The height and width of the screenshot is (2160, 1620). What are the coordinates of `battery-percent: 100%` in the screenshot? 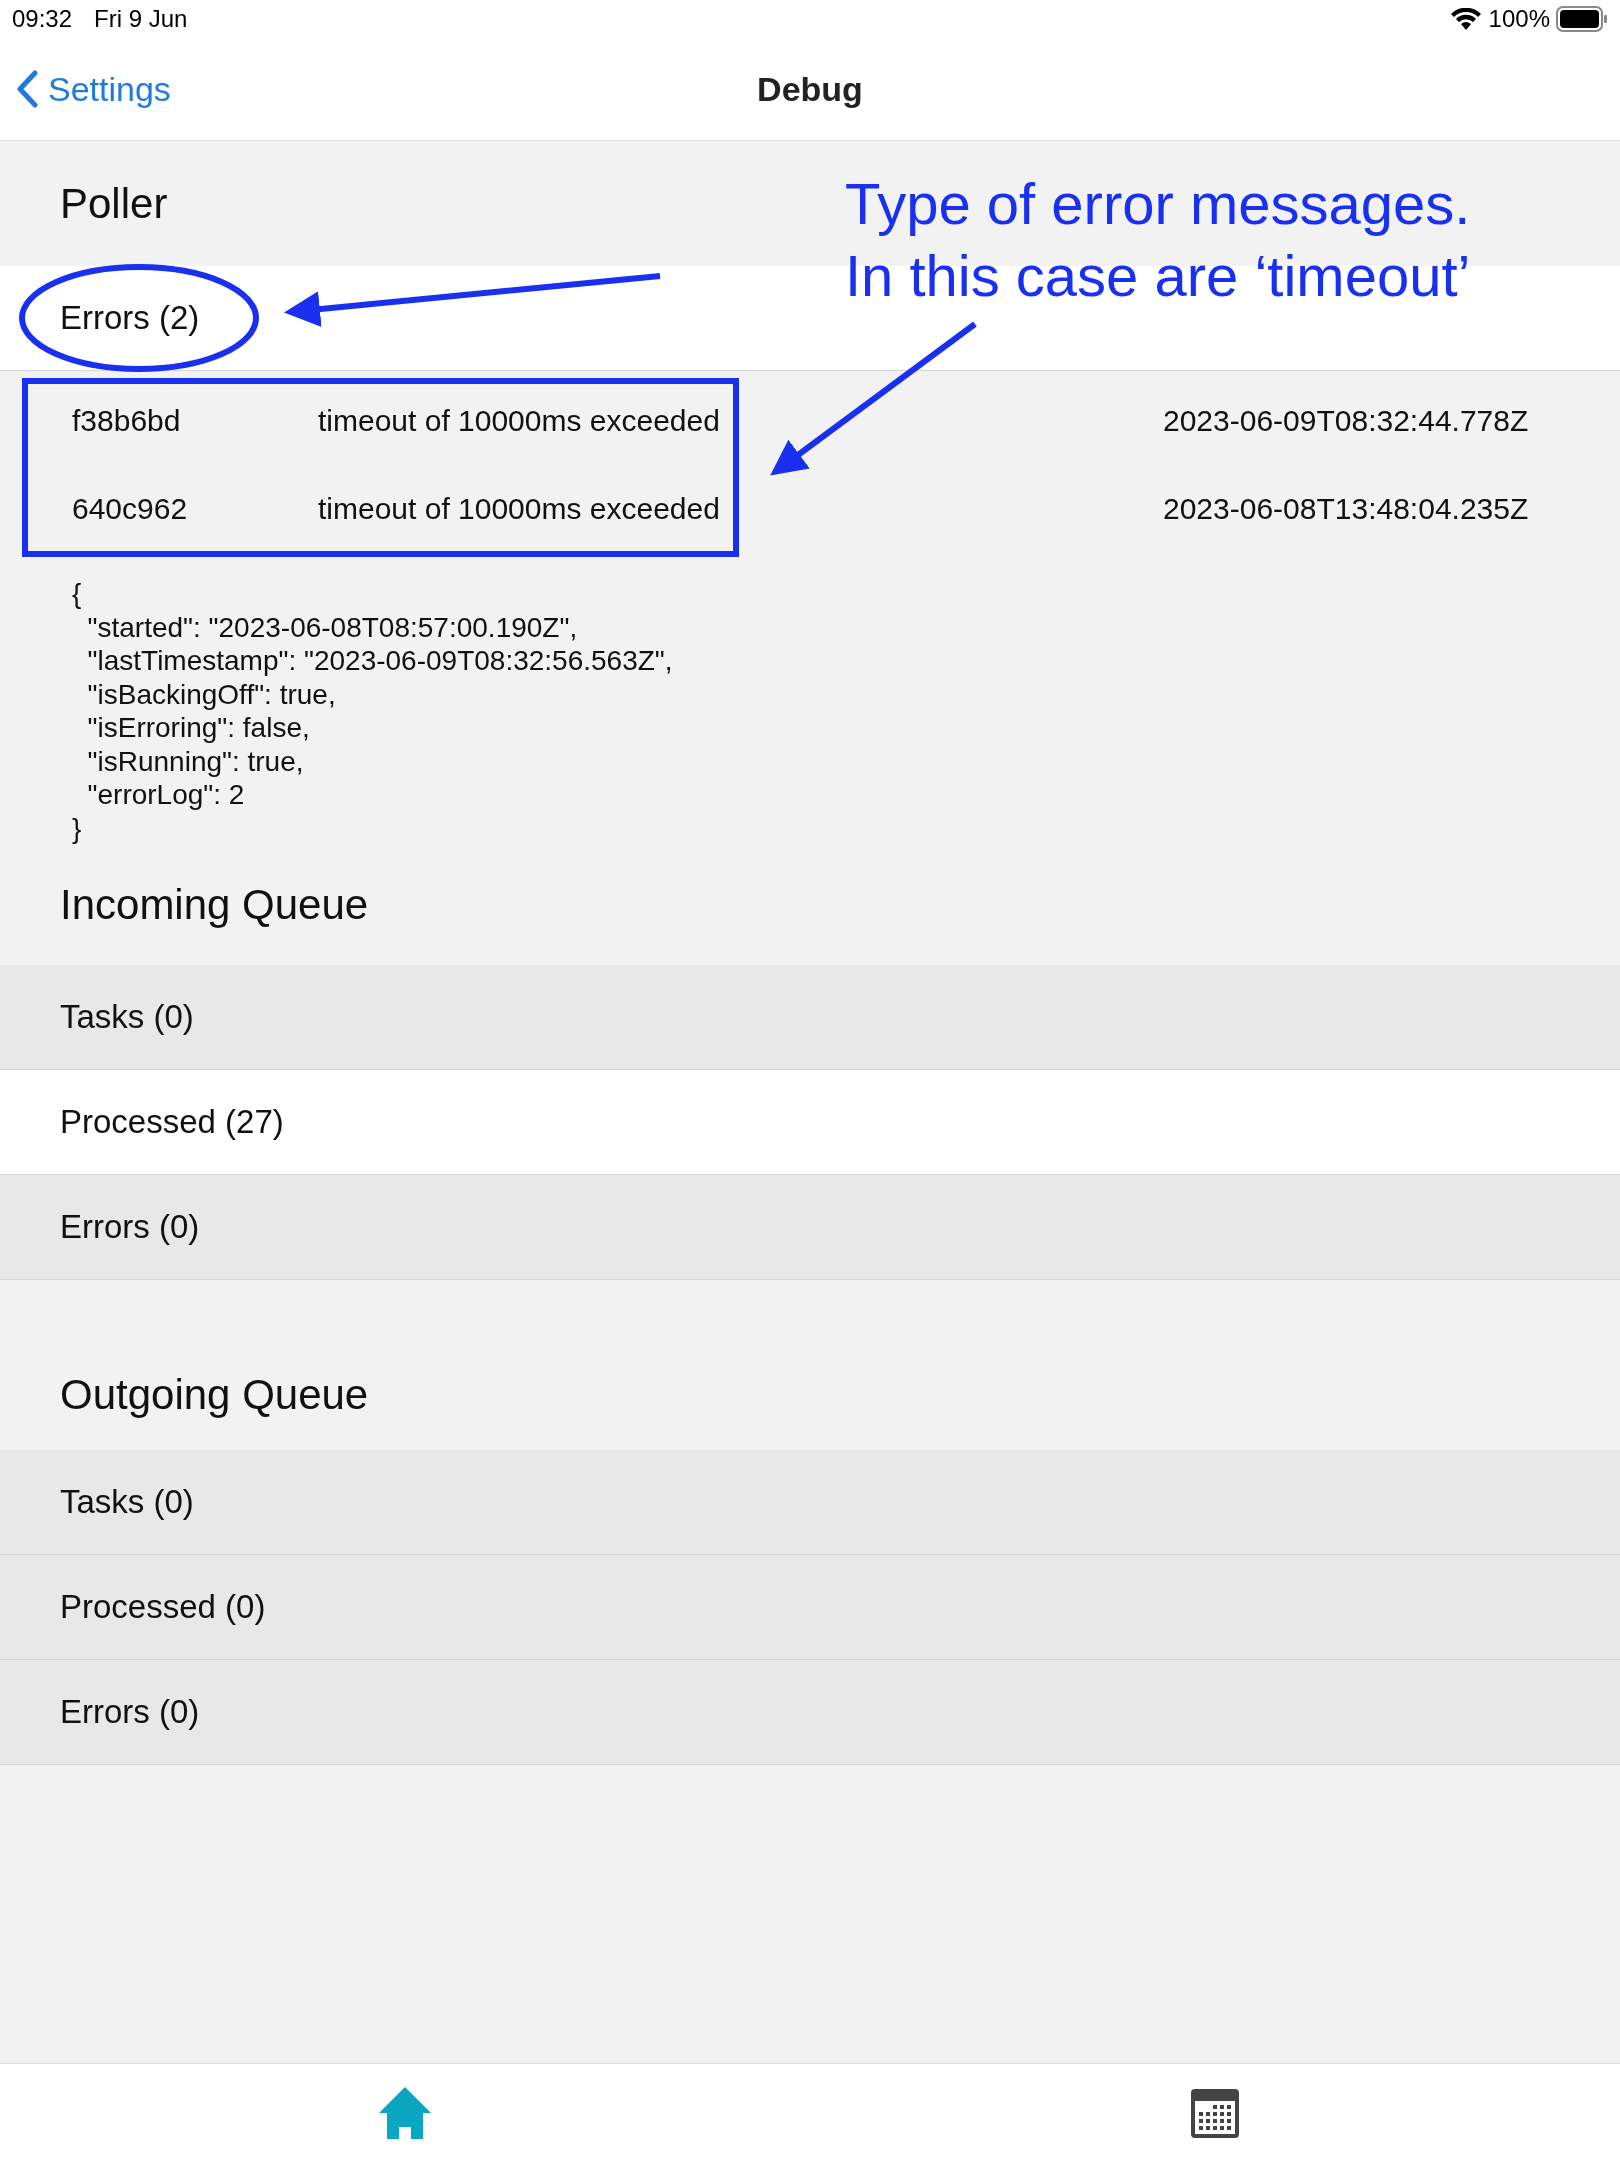 It's located at (1519, 19).